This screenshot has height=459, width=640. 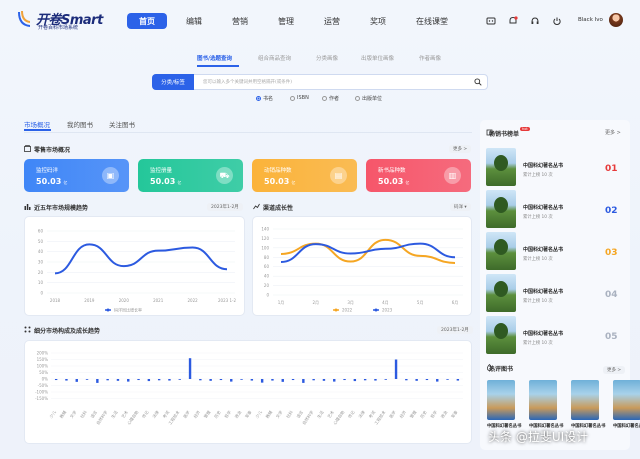 What do you see at coordinates (122, 124) in the screenshot?
I see `tab-followed-books: 关注图书` at bounding box center [122, 124].